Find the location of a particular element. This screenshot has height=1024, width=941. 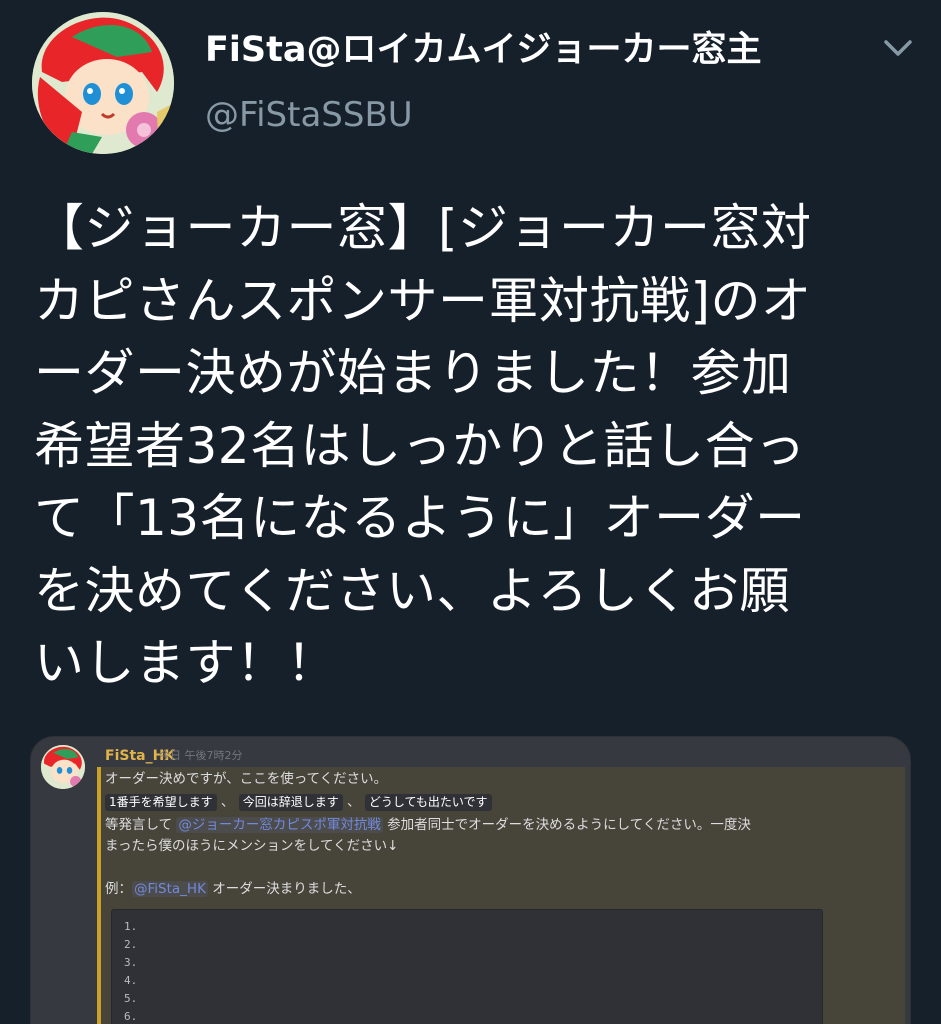

discord-avatar is located at coordinates (63, 767).